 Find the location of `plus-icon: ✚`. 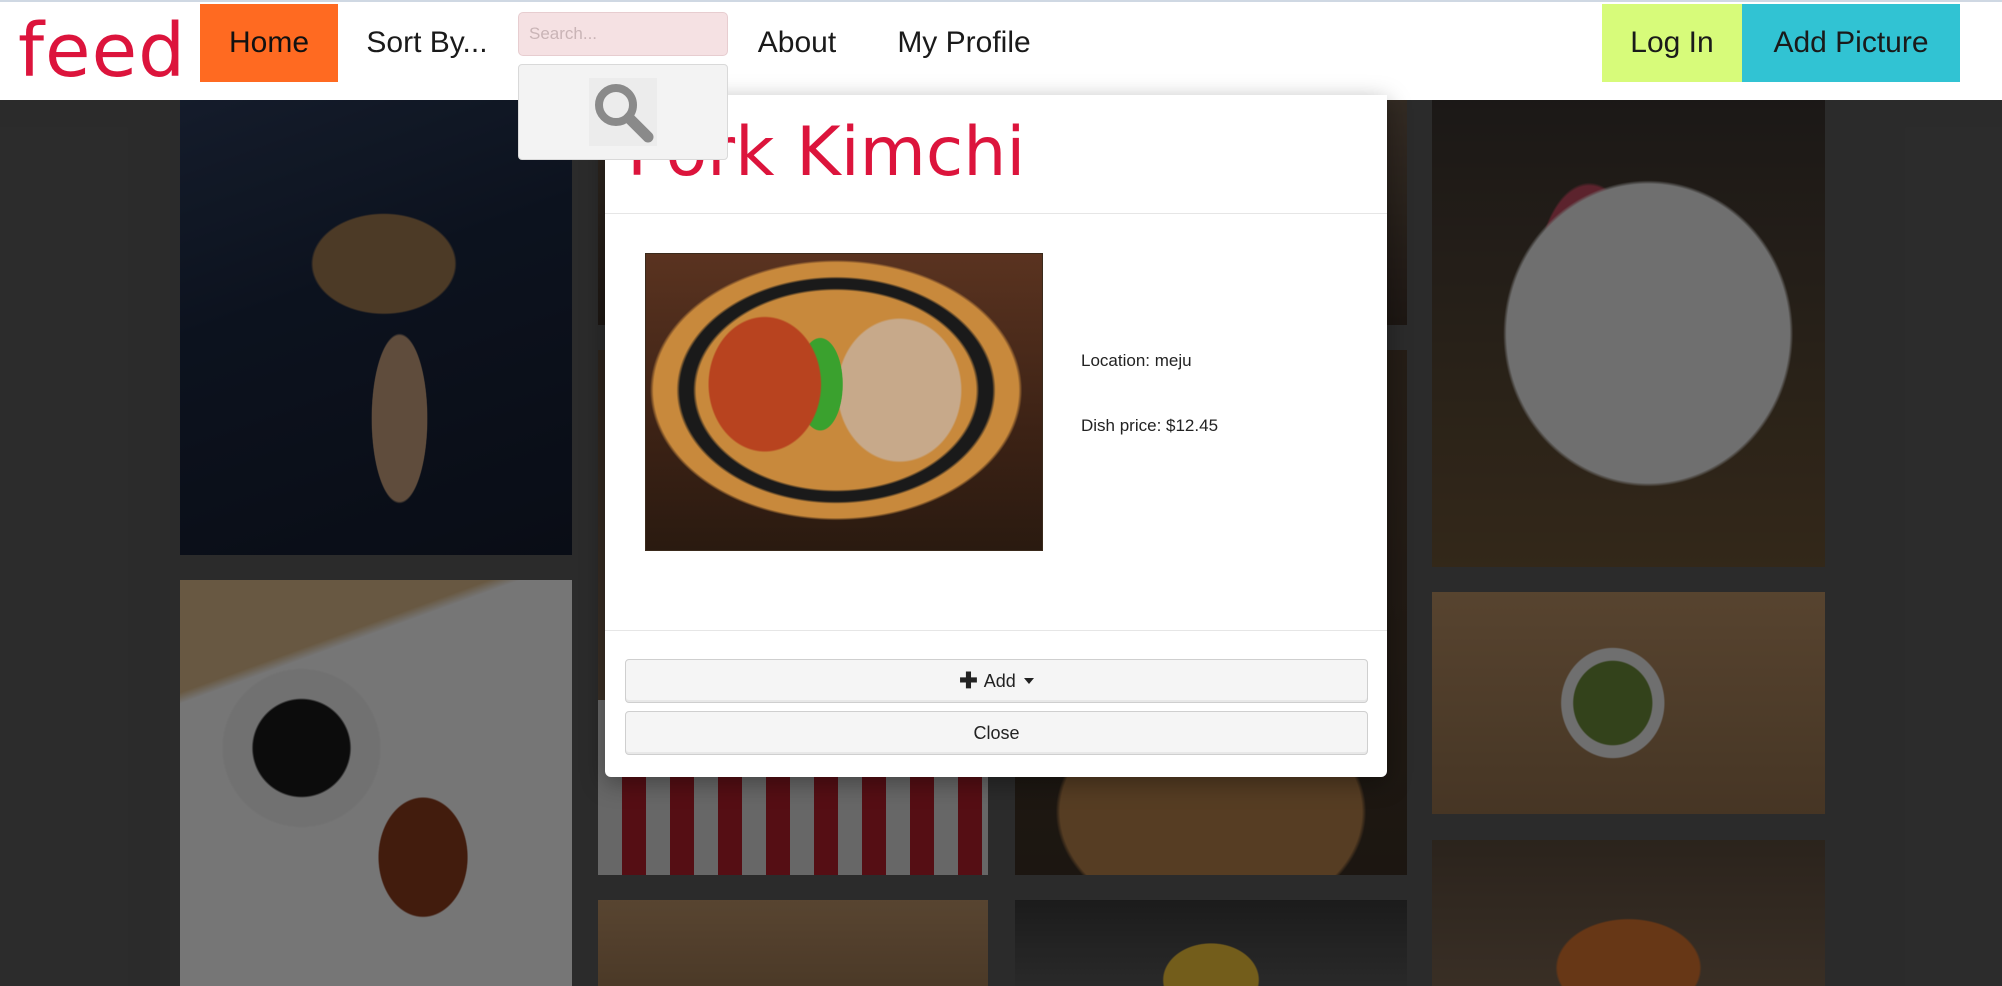

plus-icon: ✚ is located at coordinates (968, 680).